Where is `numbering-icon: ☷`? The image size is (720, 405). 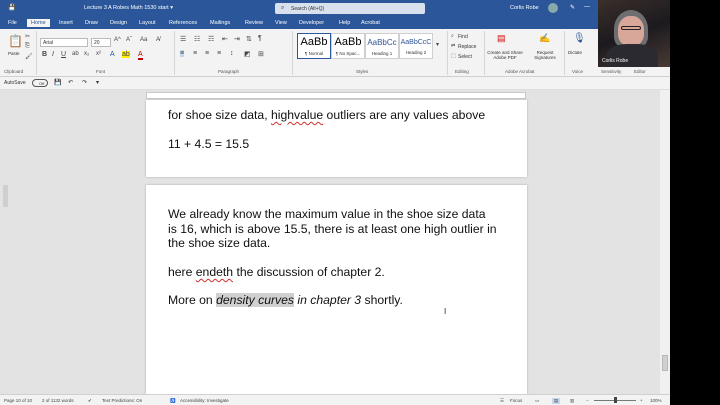
numbering-icon: ☷ is located at coordinates (197, 39).